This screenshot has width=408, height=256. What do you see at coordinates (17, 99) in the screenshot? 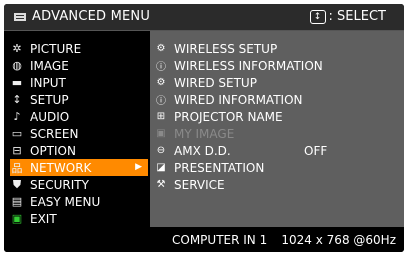
I see `setup-icon: ↕` at bounding box center [17, 99].